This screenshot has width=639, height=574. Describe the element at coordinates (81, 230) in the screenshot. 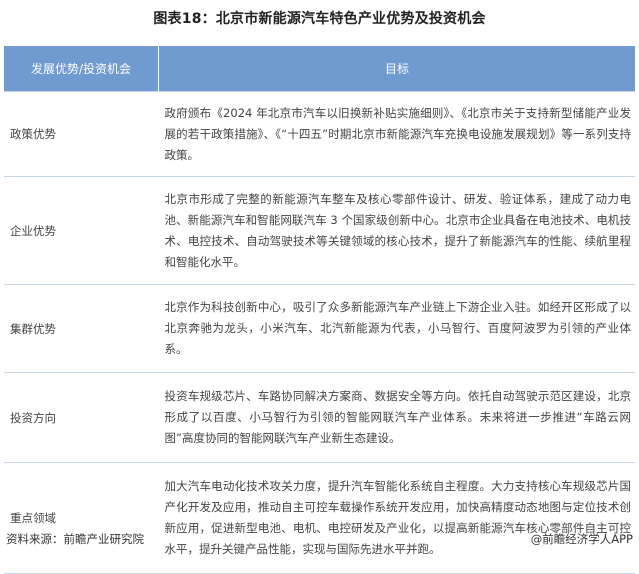

I see `row-label: 企业优势` at that location.